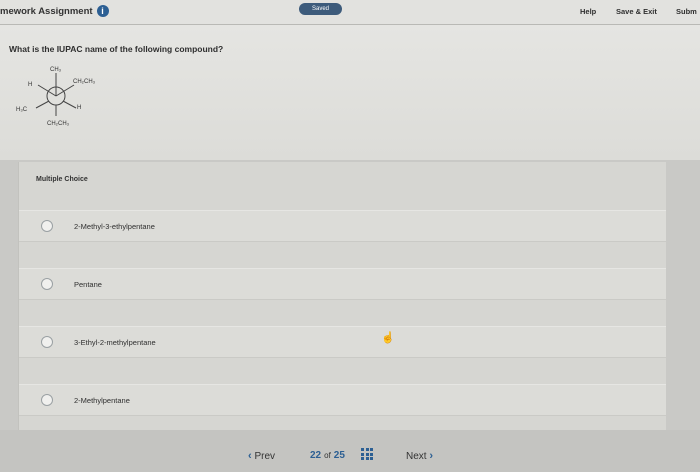  What do you see at coordinates (115, 342) in the screenshot?
I see `answer-label: 3-Ethyl-2-methylpentane` at bounding box center [115, 342].